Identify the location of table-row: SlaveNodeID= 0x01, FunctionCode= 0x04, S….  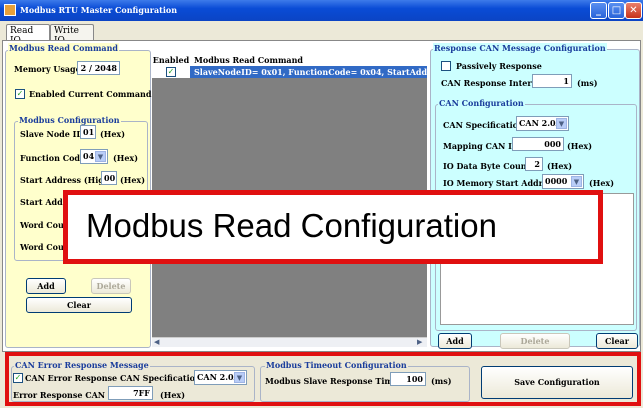
(308, 72).